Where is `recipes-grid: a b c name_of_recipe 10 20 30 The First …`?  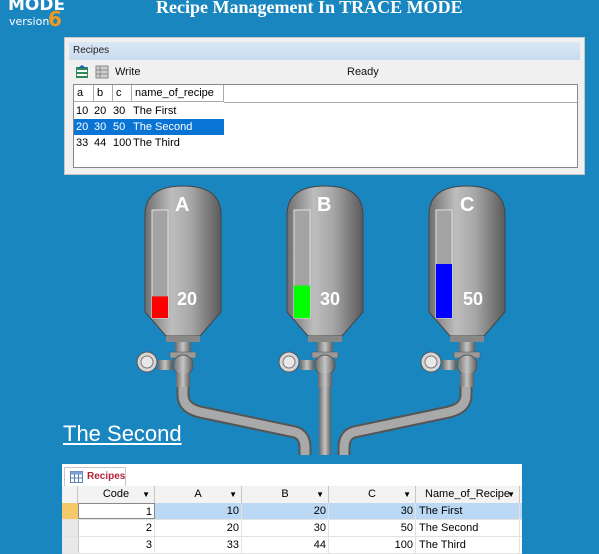
recipes-grid: a b c name_of_recipe 10 20 30 The First … is located at coordinates (325, 126).